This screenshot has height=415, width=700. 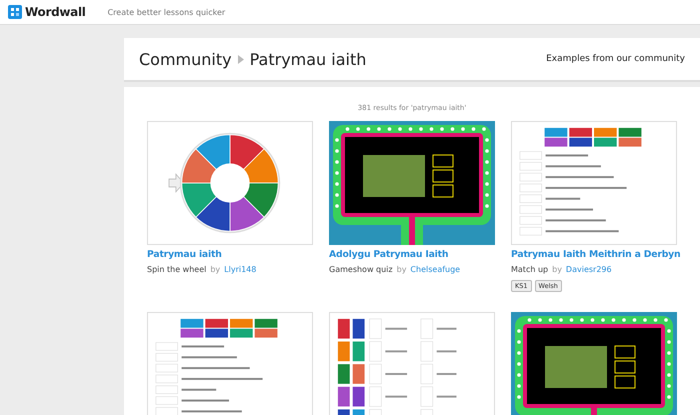 What do you see at coordinates (615, 59) in the screenshot?
I see `examples-link: Examples from our community` at bounding box center [615, 59].